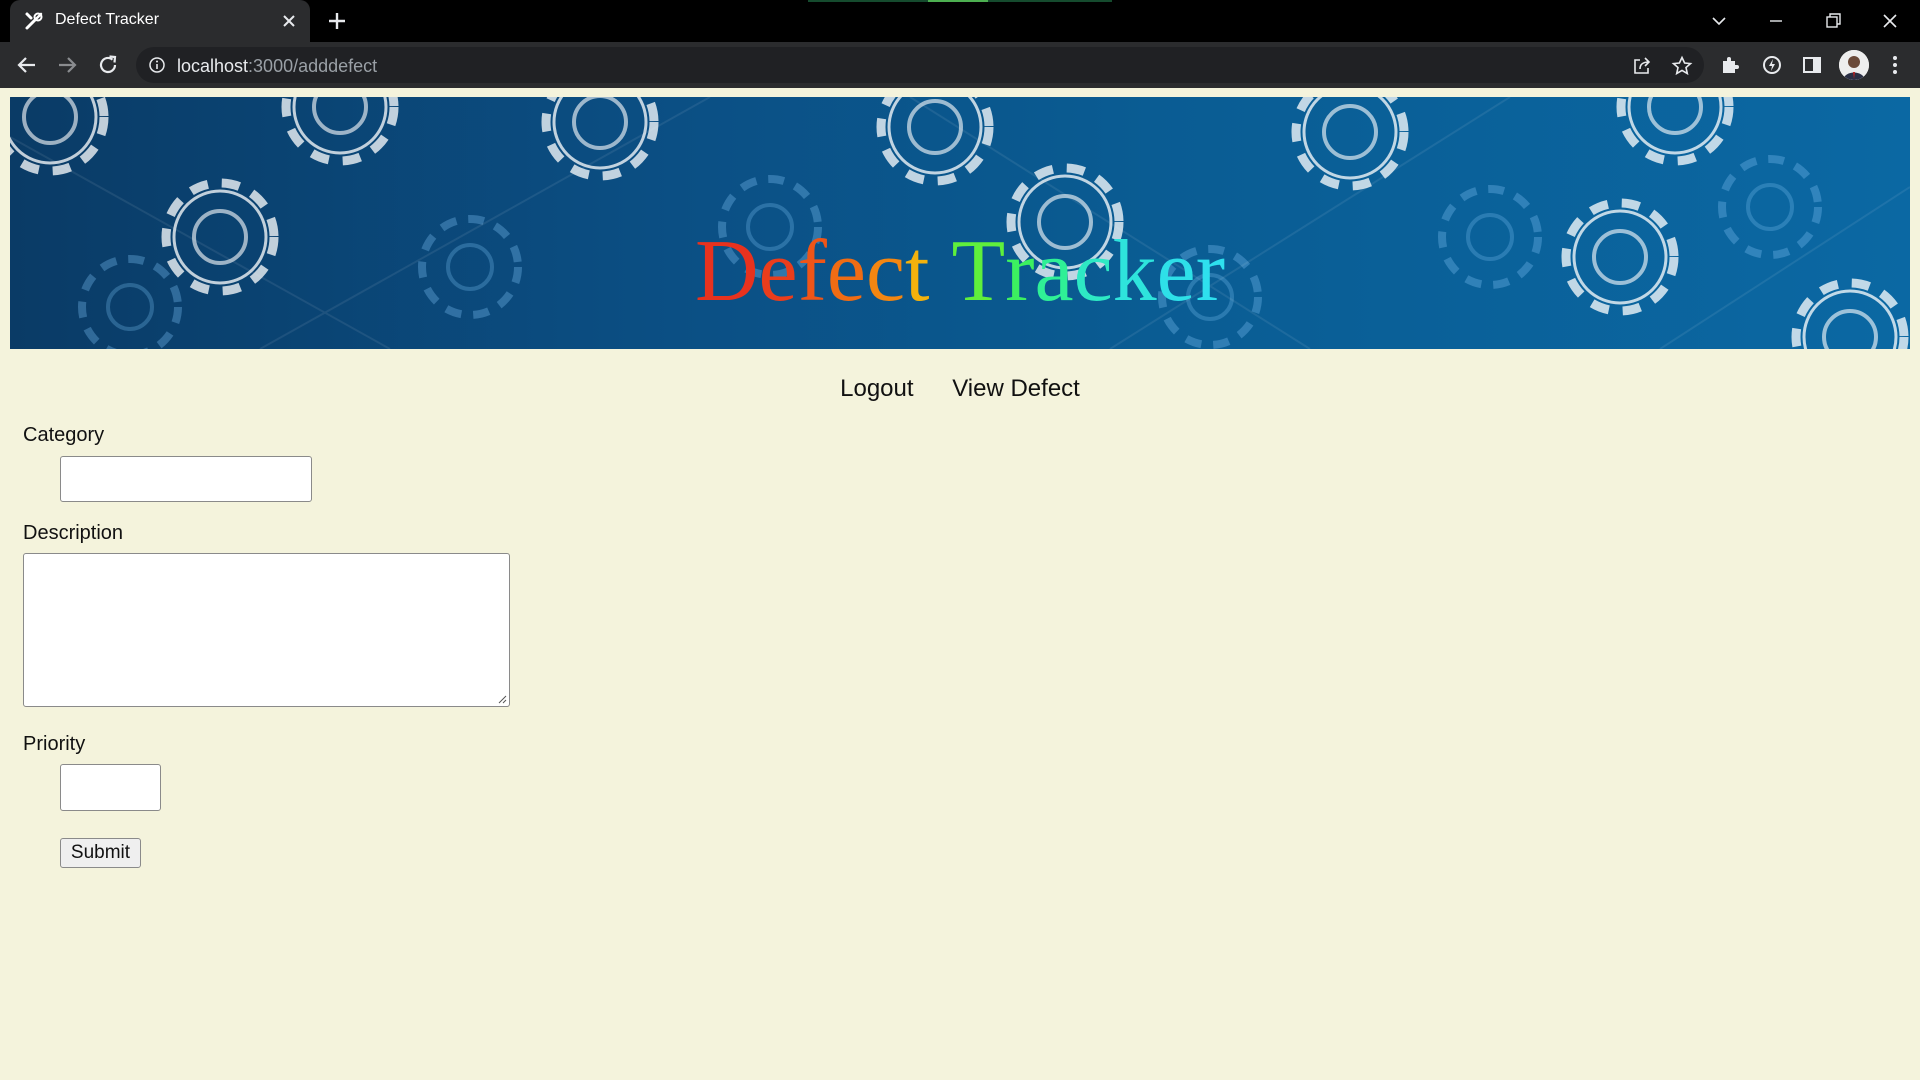  What do you see at coordinates (1054, 271) in the screenshot?
I see `title-letter: a` at bounding box center [1054, 271].